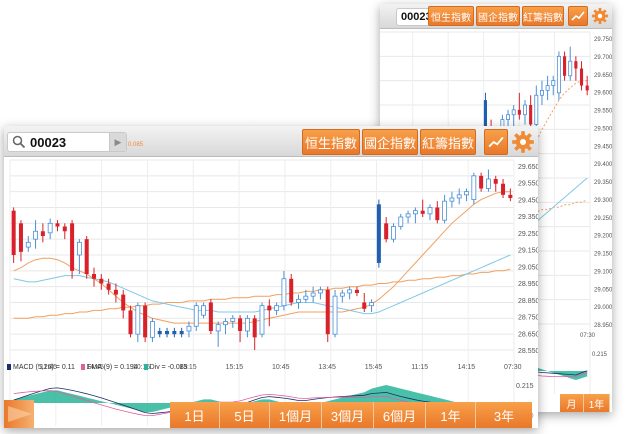  Describe the element at coordinates (528, 184) in the screenshot. I see `front-price-label: 29.550` at that location.